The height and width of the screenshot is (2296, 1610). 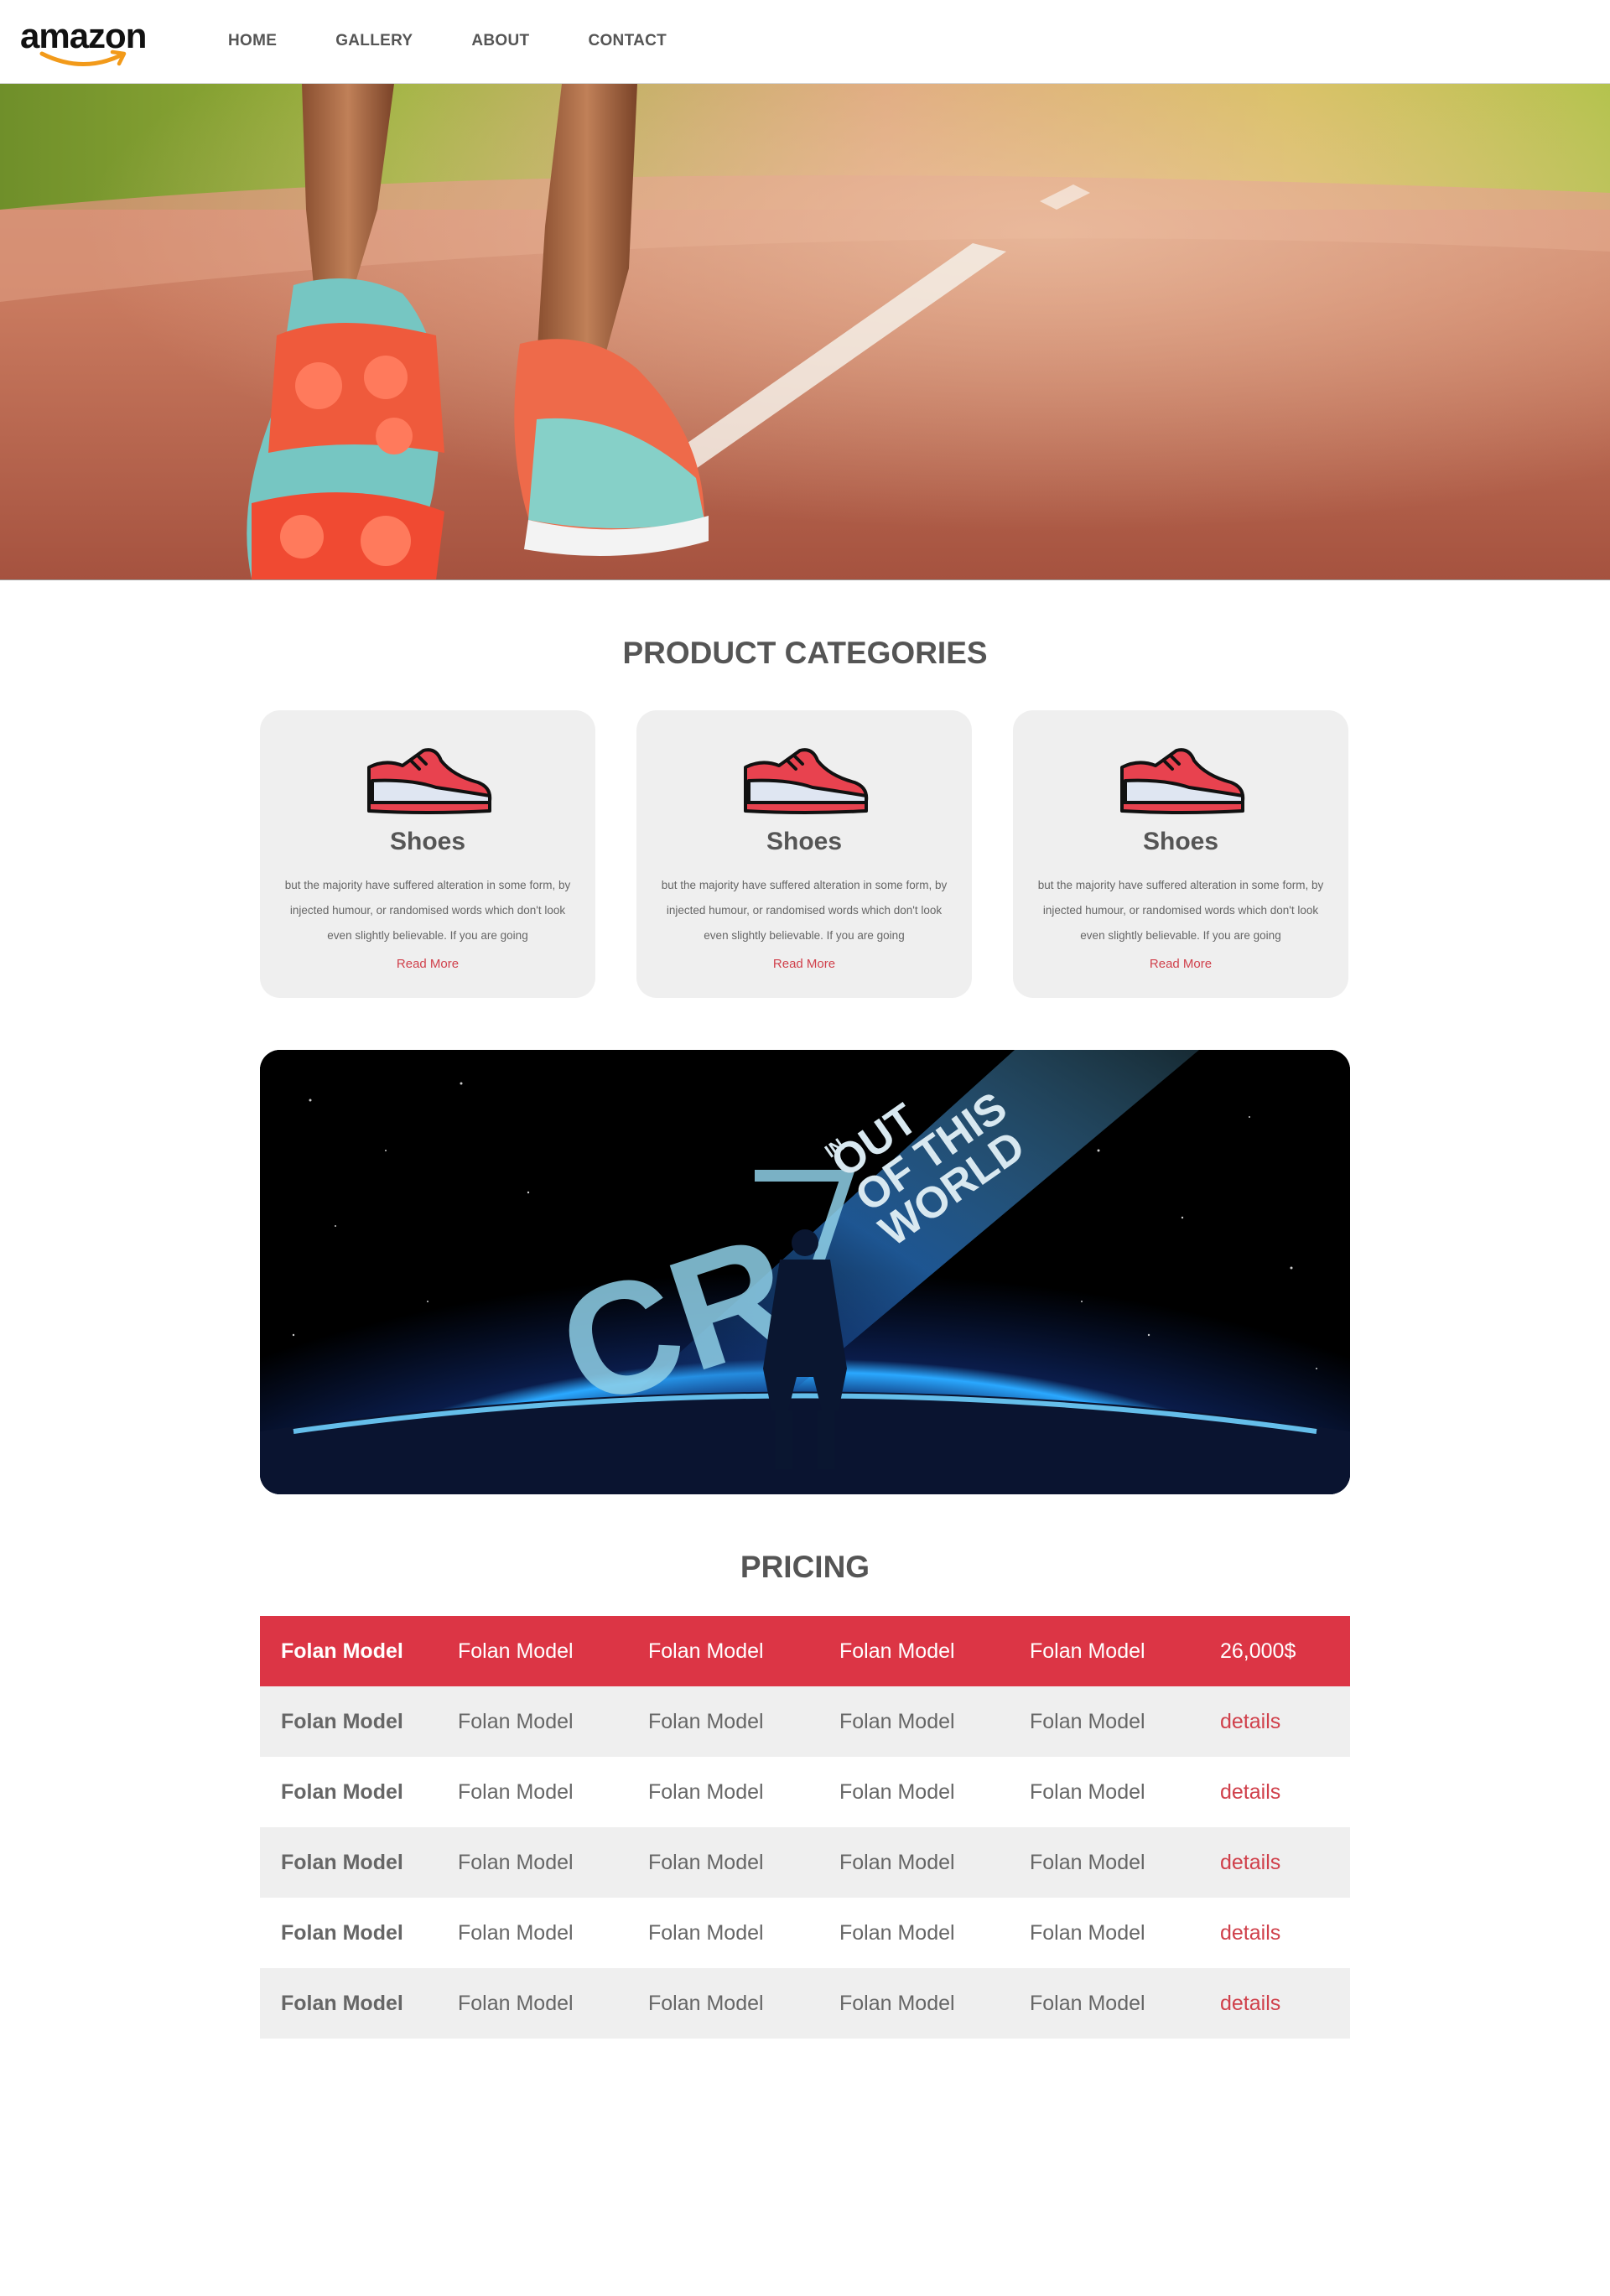 I want to click on pricing-price: 26,000$, so click(x=1285, y=1651).